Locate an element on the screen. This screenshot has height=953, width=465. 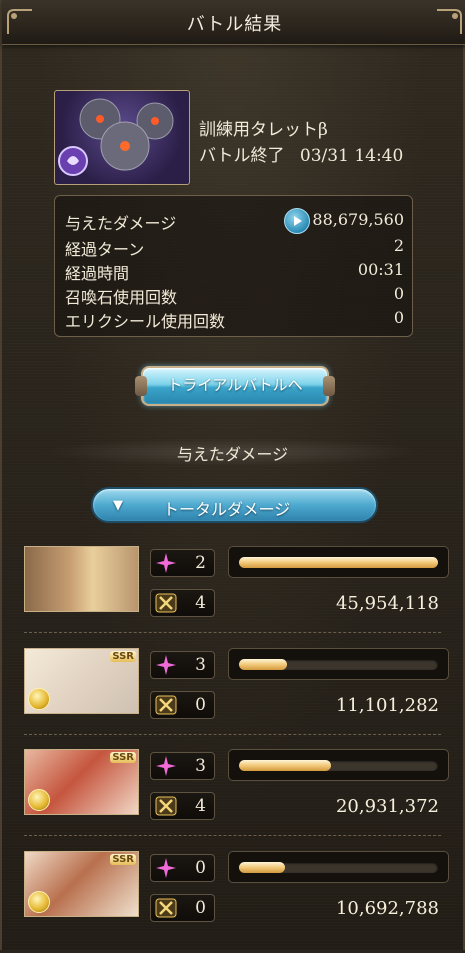
button-knob-right is located at coordinates (329, 386).